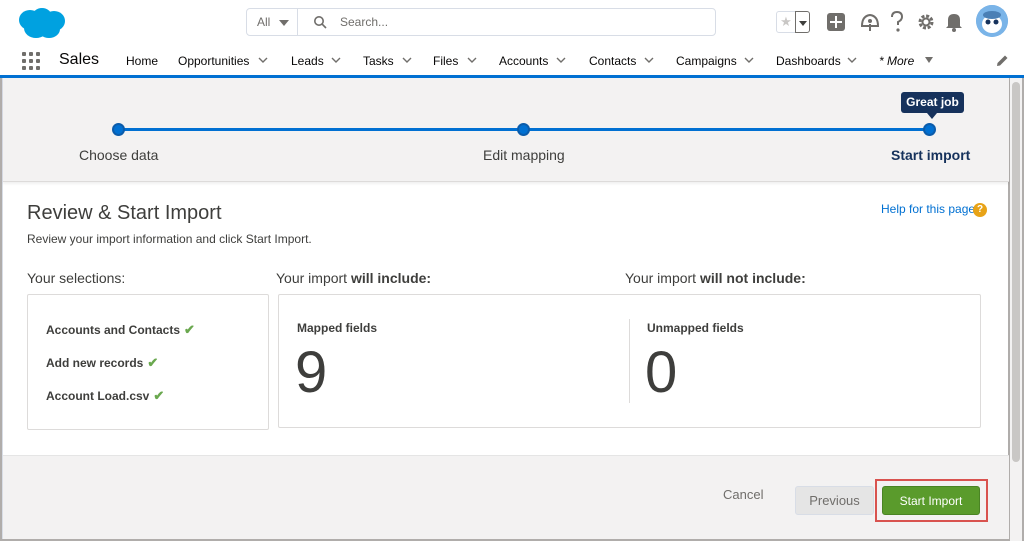  Describe the element at coordinates (929, 129) in the screenshot. I see `step-marker-start-import` at that location.